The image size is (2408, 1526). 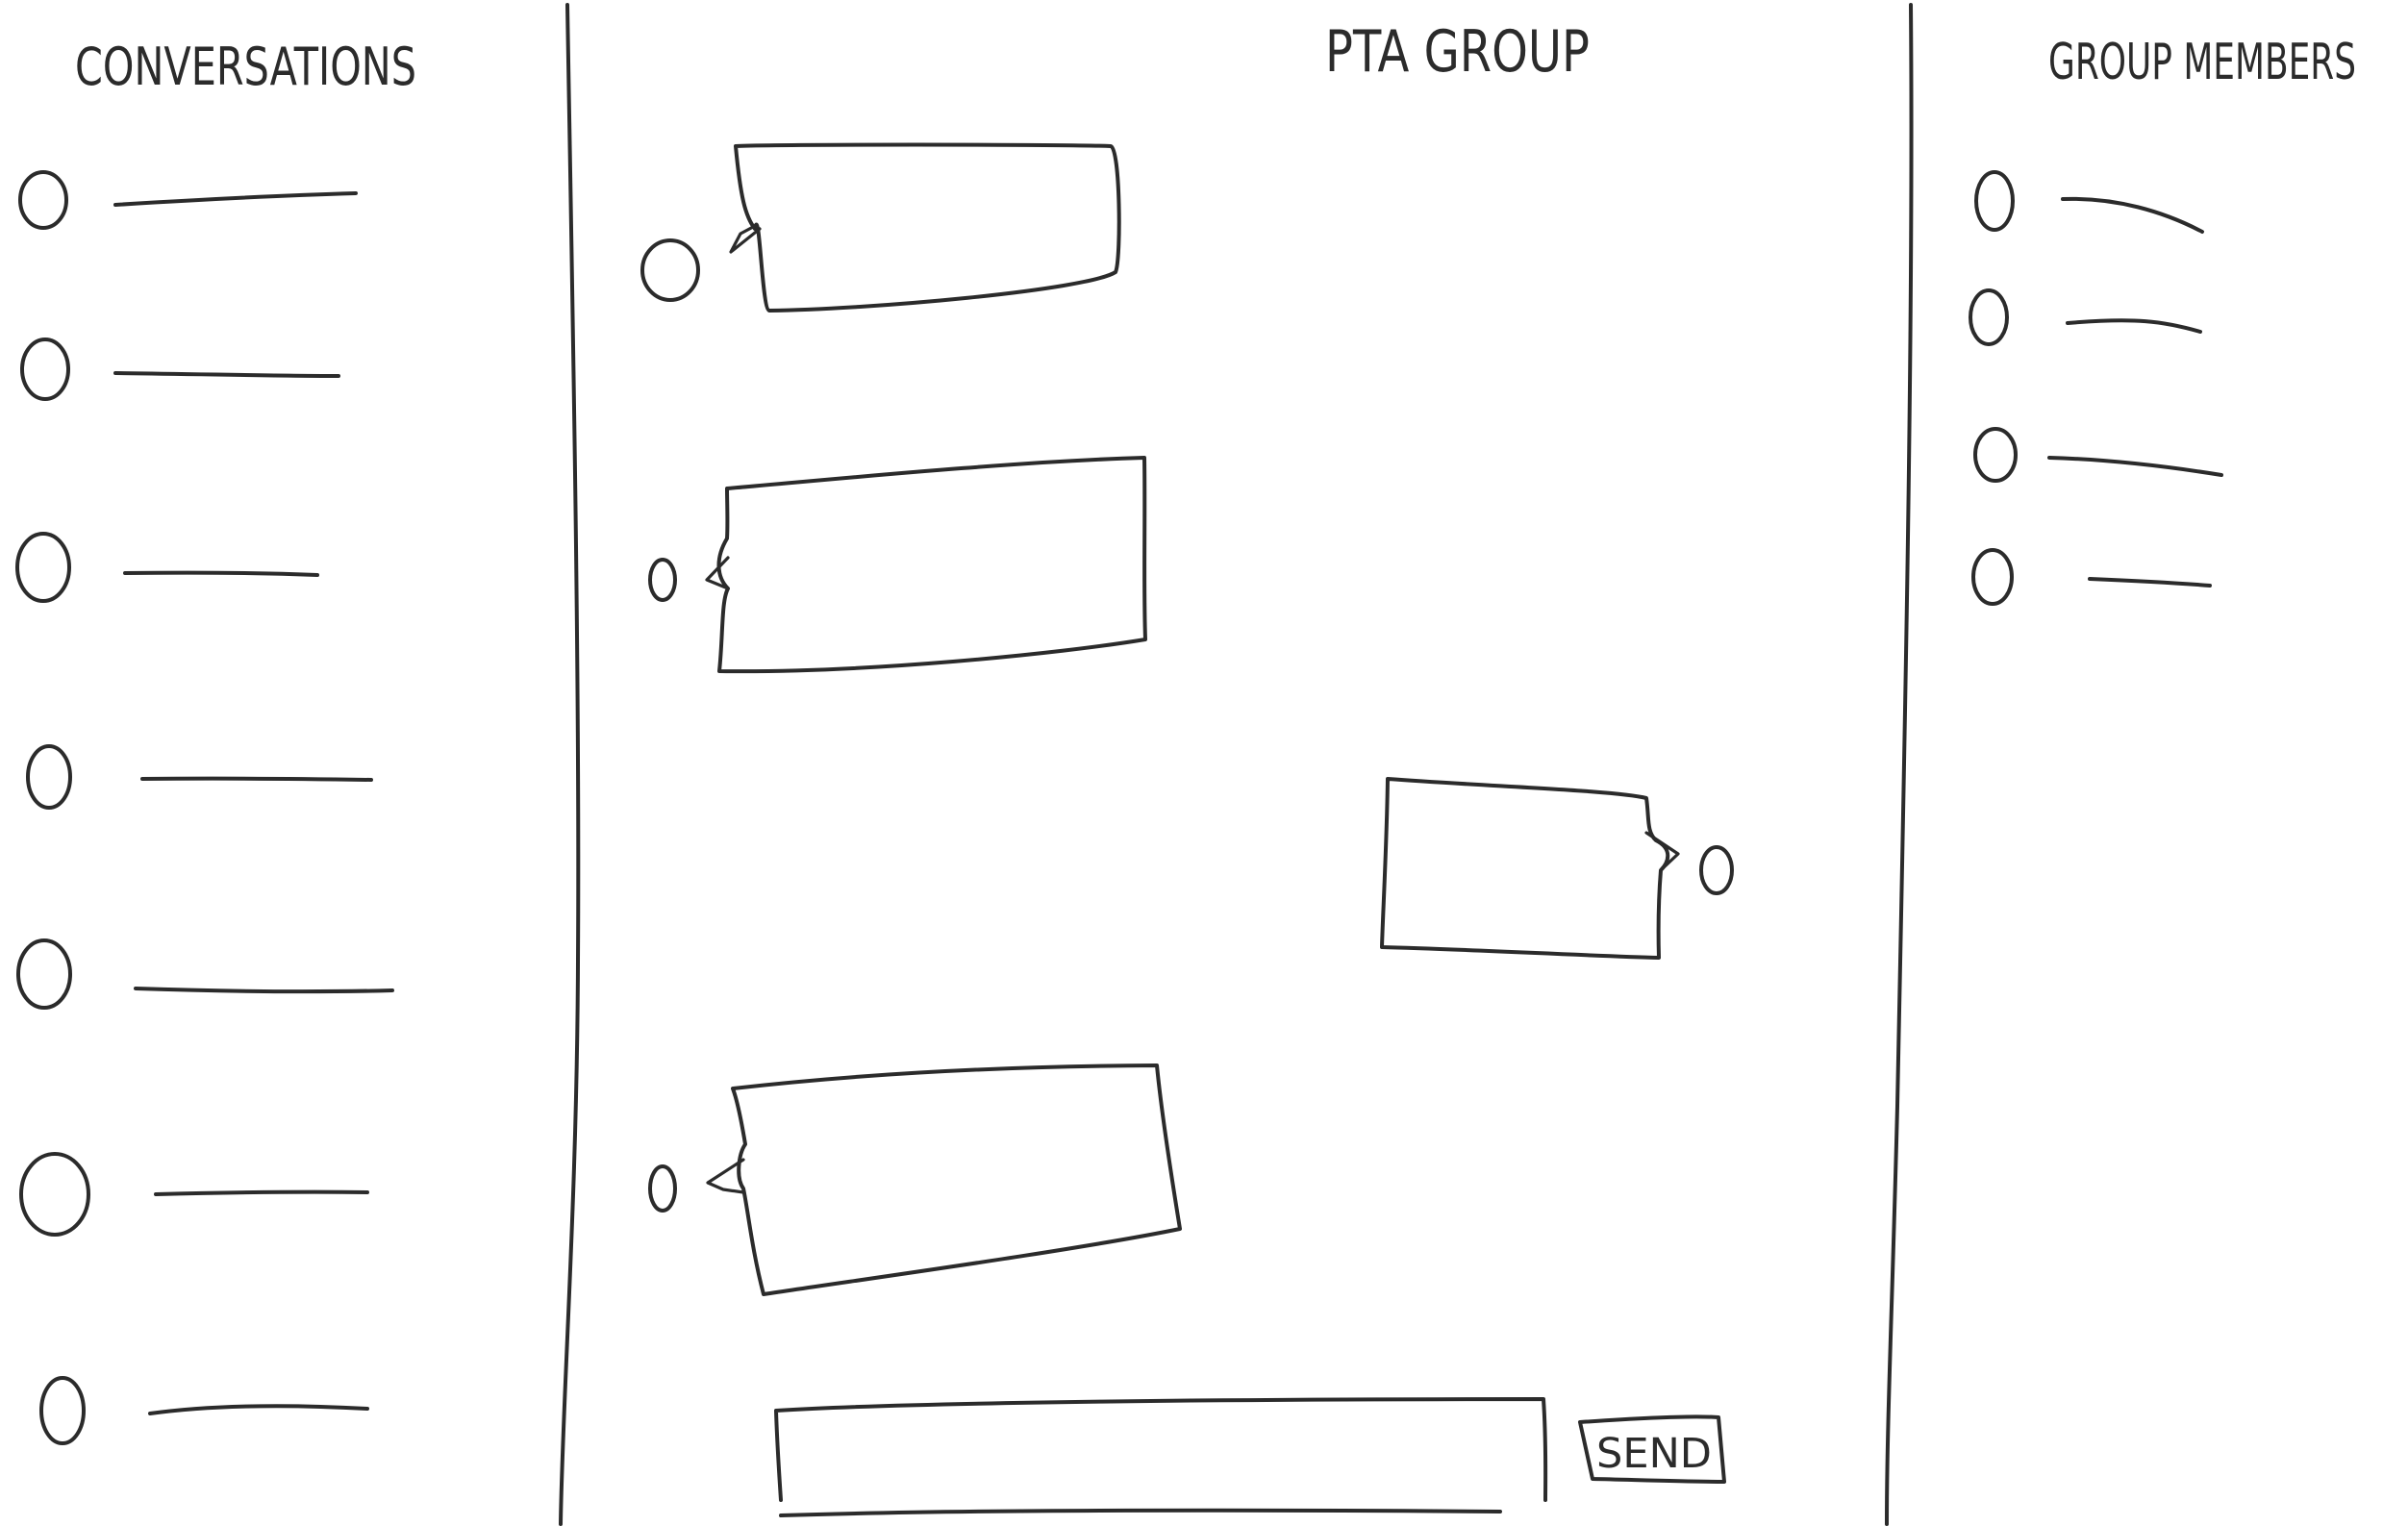 I want to click on right-divider, so click(x=1899, y=764).